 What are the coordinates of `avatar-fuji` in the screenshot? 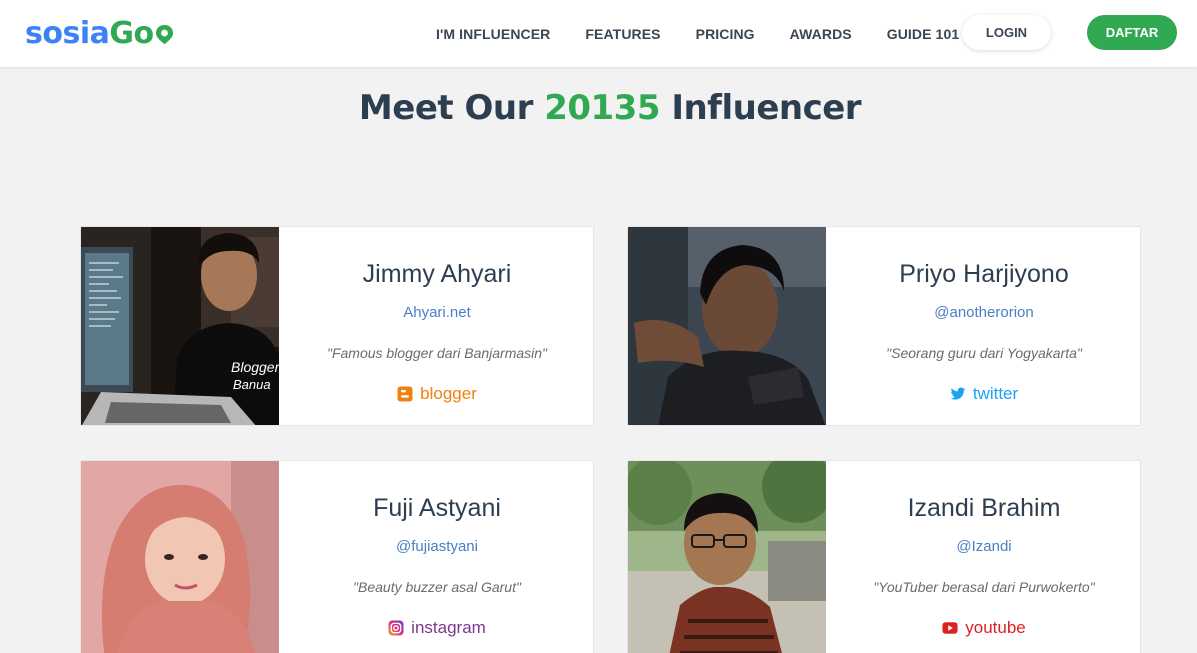 It's located at (180, 557).